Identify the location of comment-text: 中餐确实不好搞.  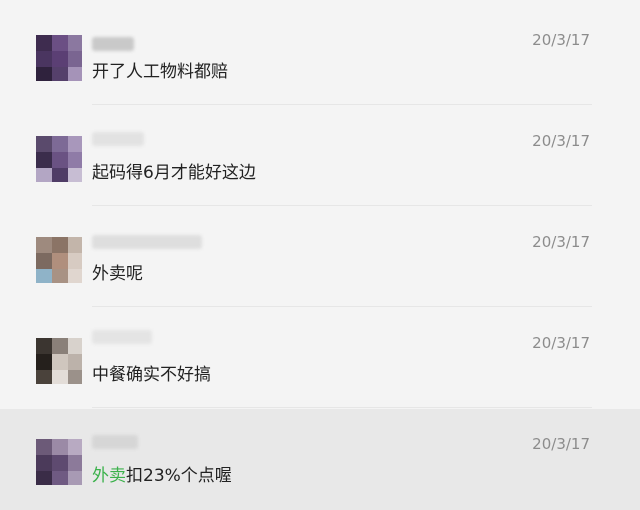
(151, 375).